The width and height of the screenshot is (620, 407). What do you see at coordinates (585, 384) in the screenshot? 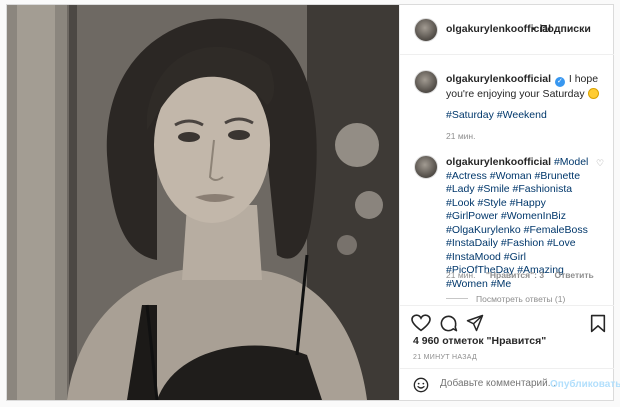
I see `publish-button: Опубликовать` at bounding box center [585, 384].